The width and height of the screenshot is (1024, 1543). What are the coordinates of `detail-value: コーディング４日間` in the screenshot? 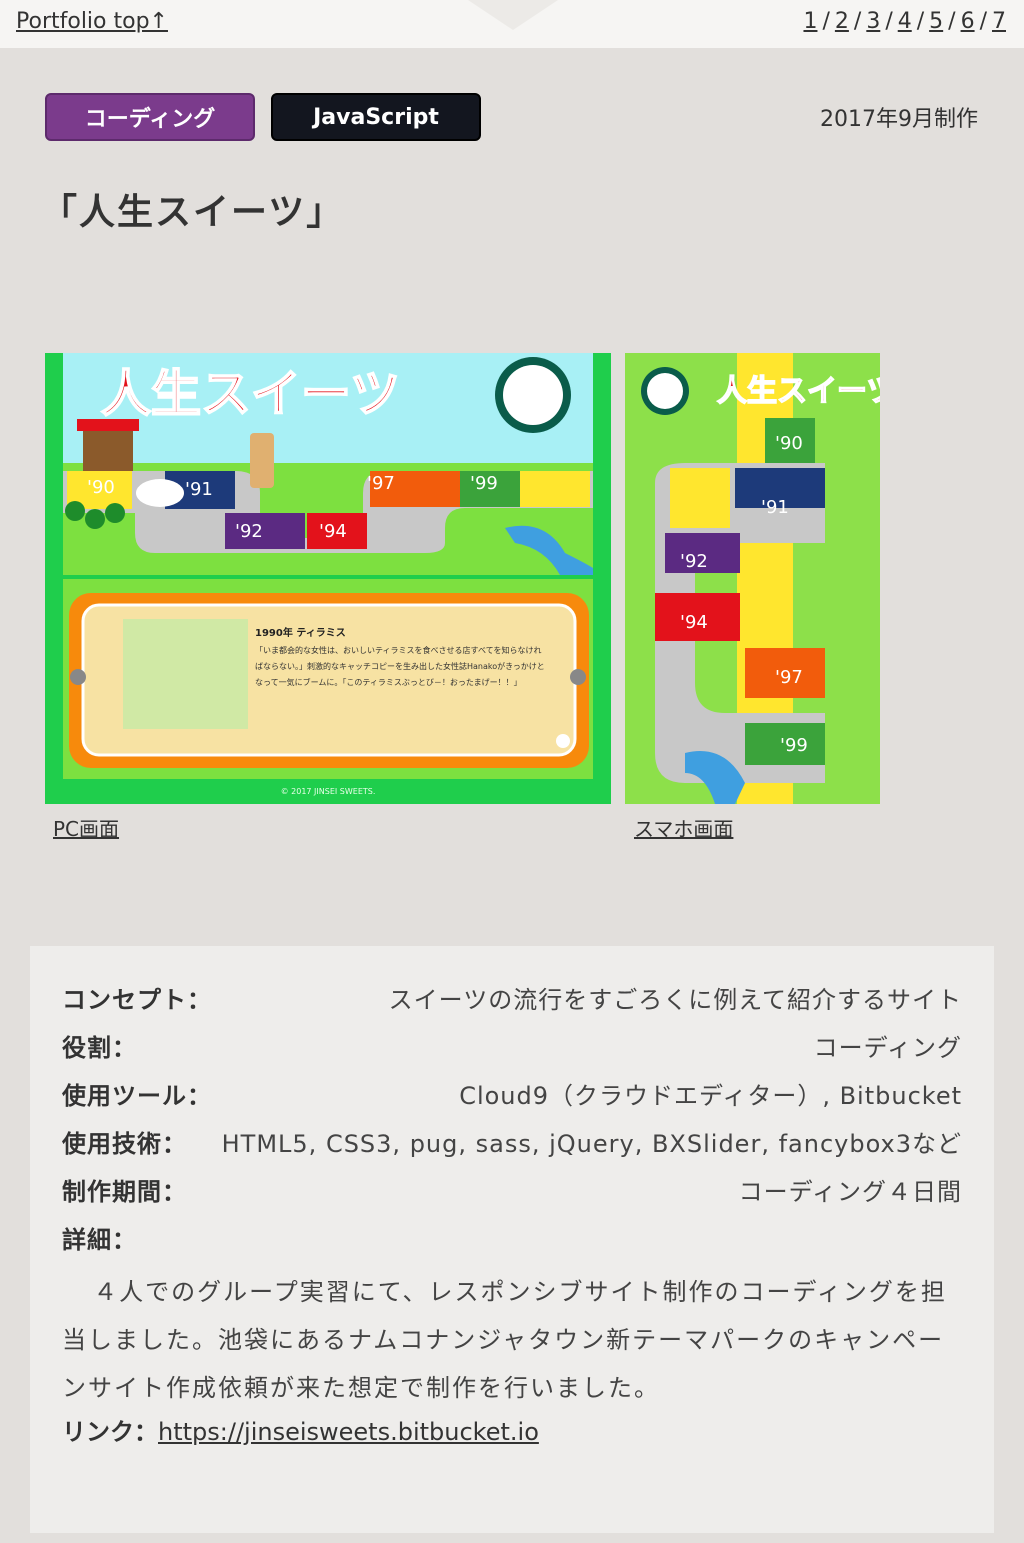 It's located at (850, 1192).